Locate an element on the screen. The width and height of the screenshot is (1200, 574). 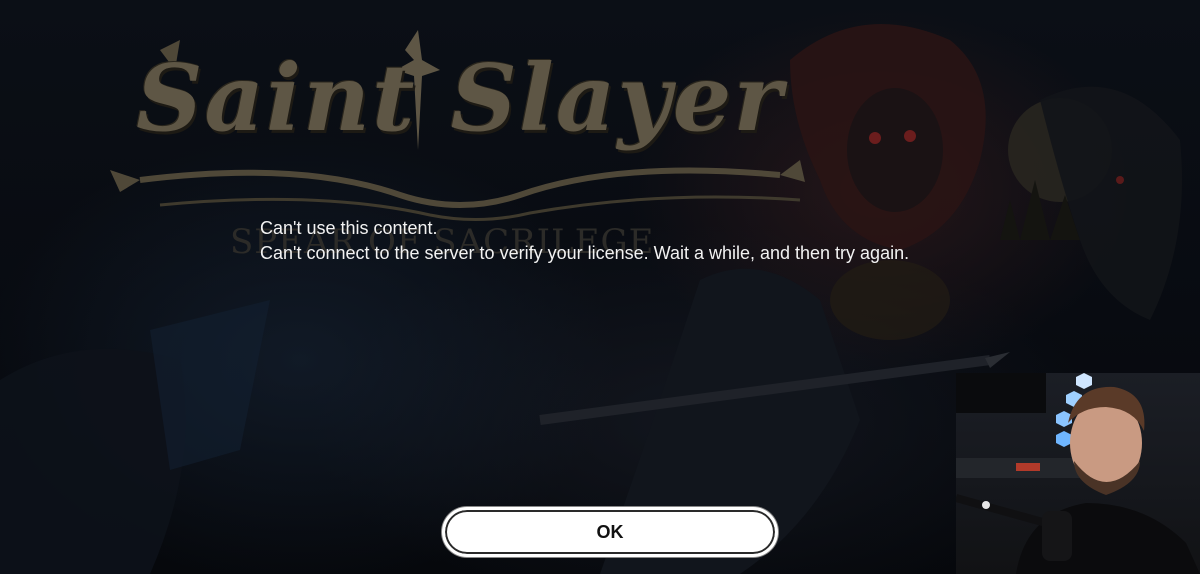
ok-button-label: OK is located at coordinates (610, 531).